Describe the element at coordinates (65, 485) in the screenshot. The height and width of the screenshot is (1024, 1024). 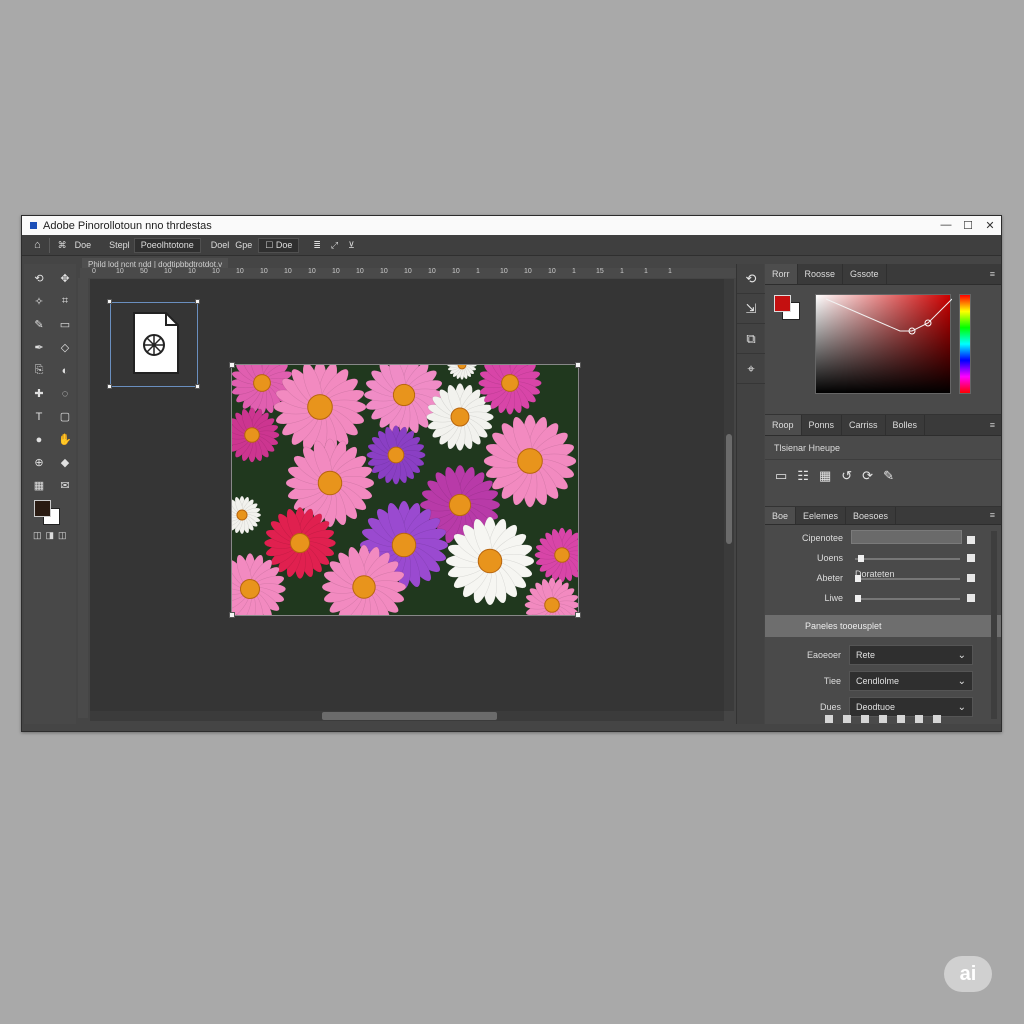
I see `note-icon: ✉` at that location.